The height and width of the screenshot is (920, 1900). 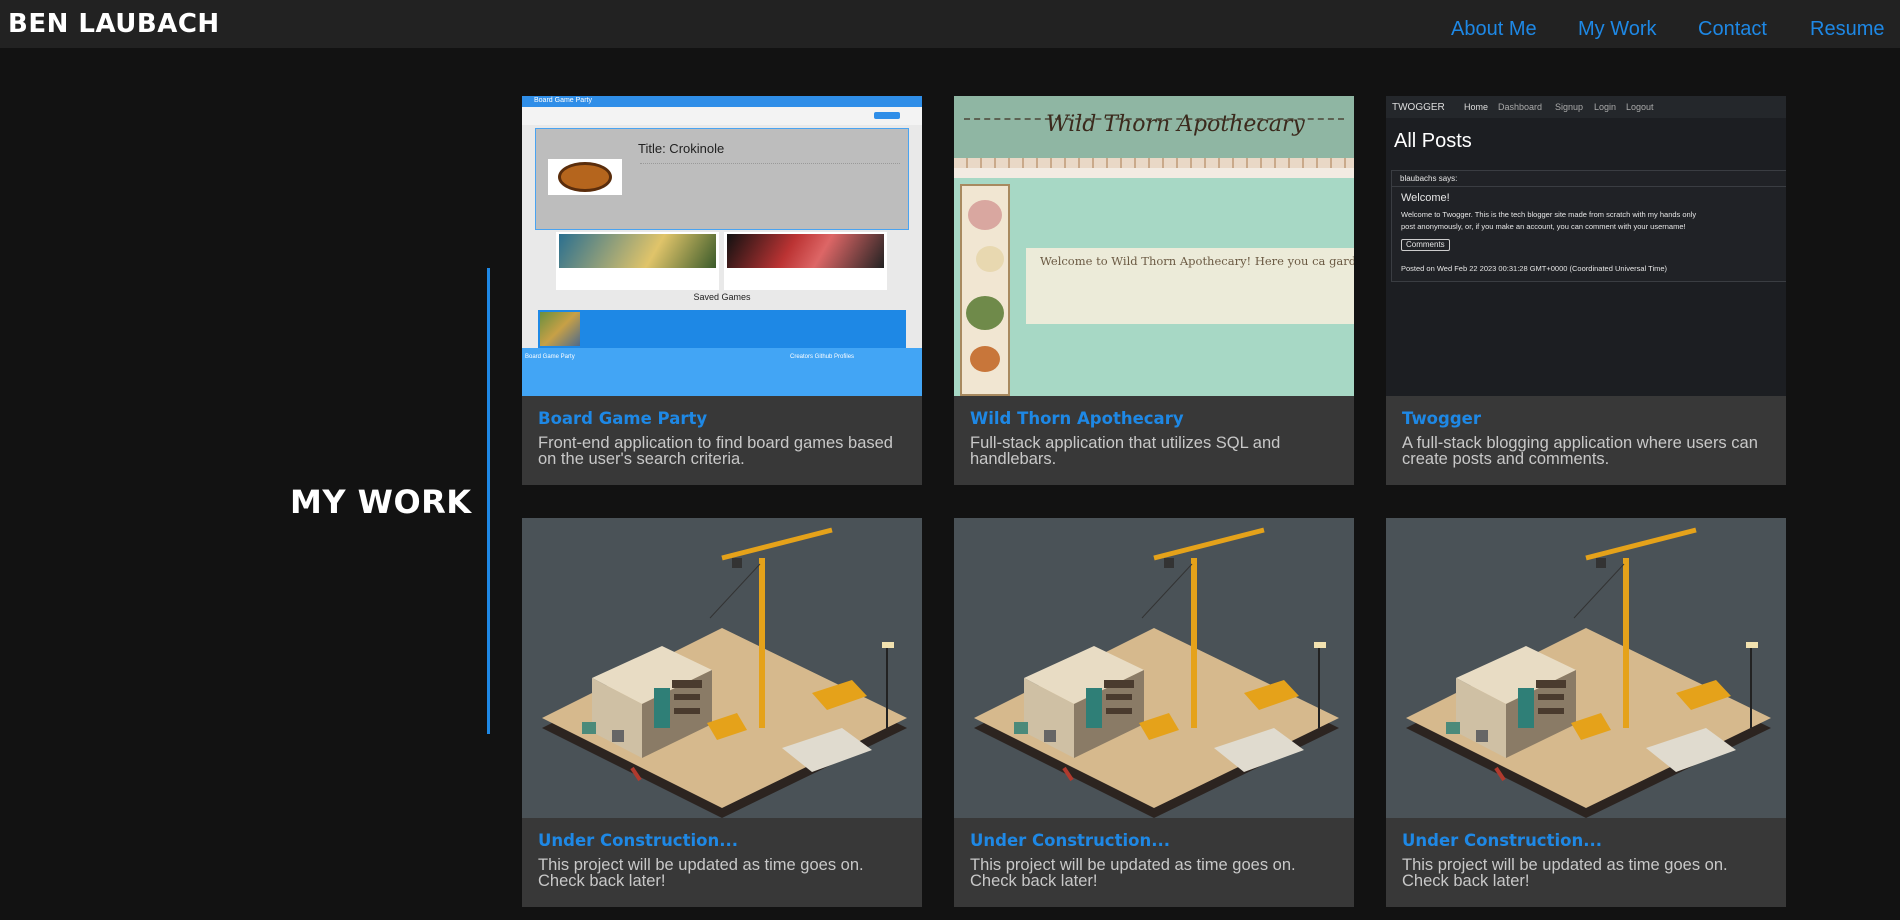 I want to click on app-name: Board Game Party, so click(x=563, y=100).